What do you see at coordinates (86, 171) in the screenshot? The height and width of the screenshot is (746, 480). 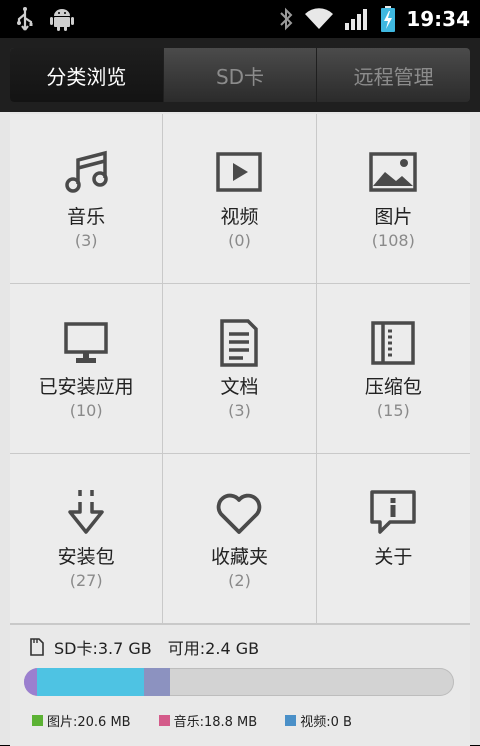 I see `music-note-icon` at bounding box center [86, 171].